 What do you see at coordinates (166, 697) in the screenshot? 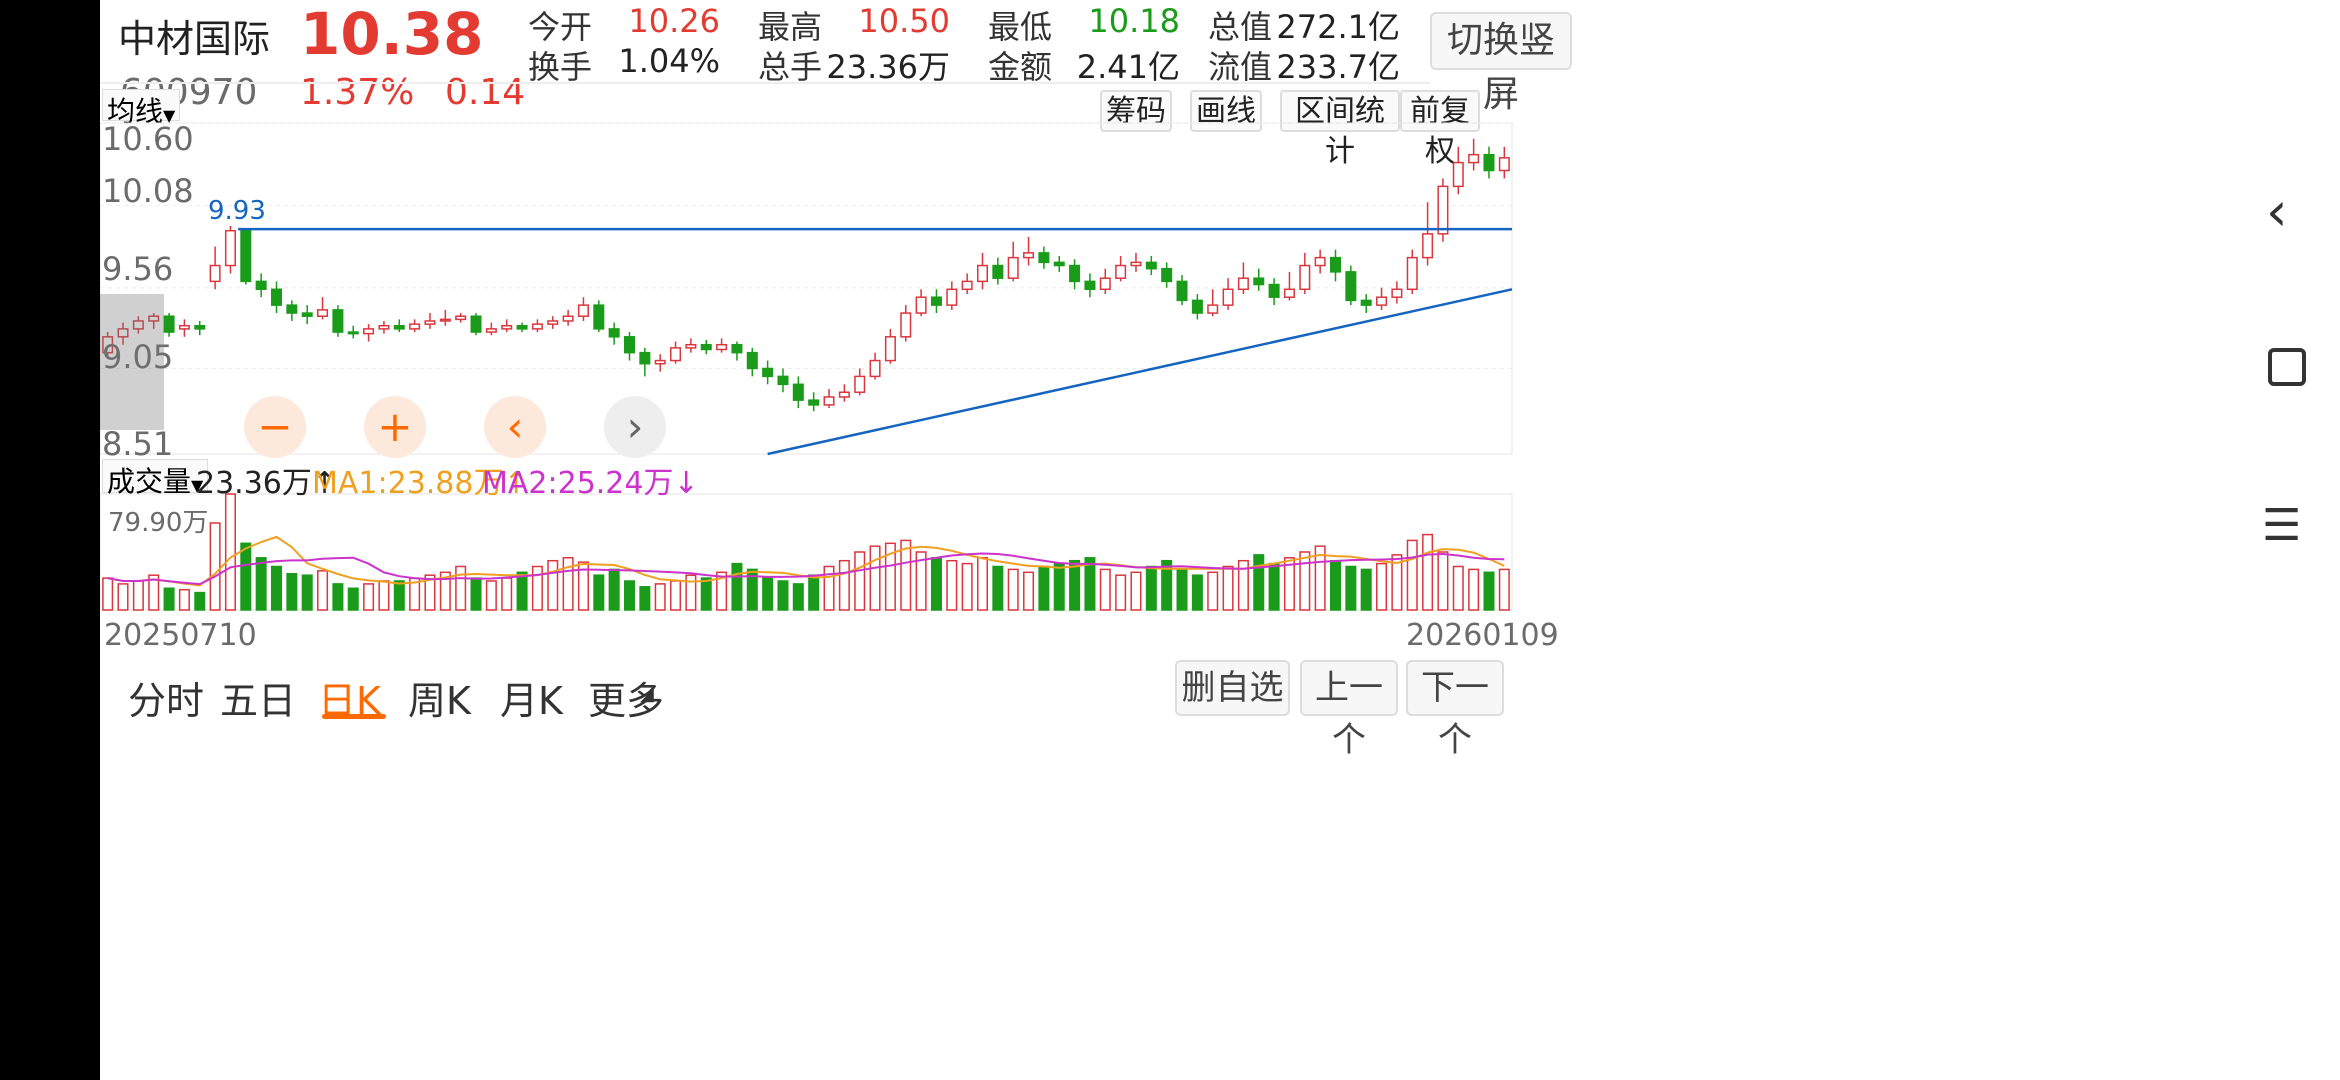
I see `tab-minute: 分时` at bounding box center [166, 697].